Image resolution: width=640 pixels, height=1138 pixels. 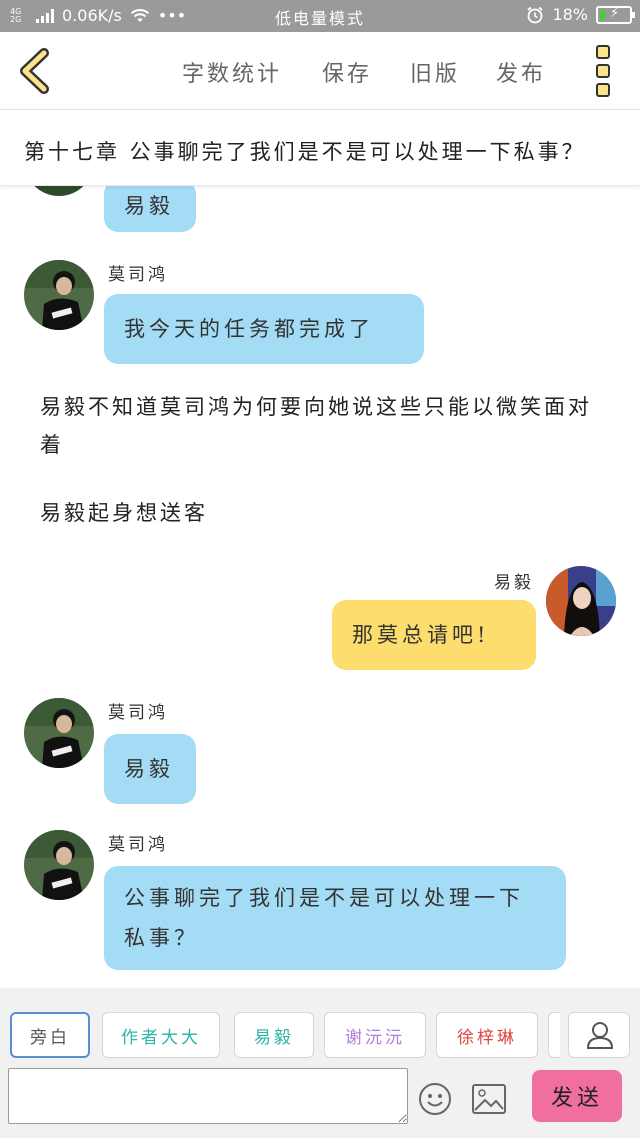 What do you see at coordinates (435, 72) in the screenshot?
I see `old-version-button: 旧版` at bounding box center [435, 72].